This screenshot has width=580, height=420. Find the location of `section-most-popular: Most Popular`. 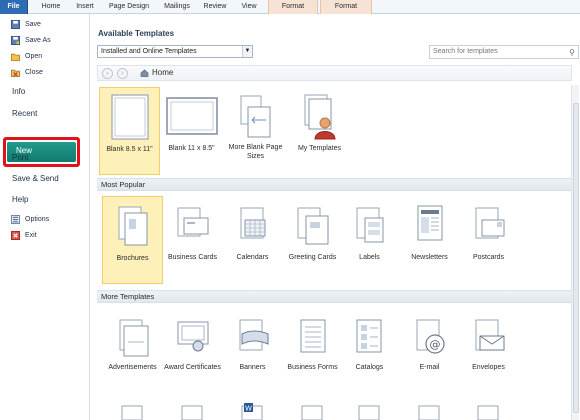

section-most-popular: Most Popular is located at coordinates (334, 184).